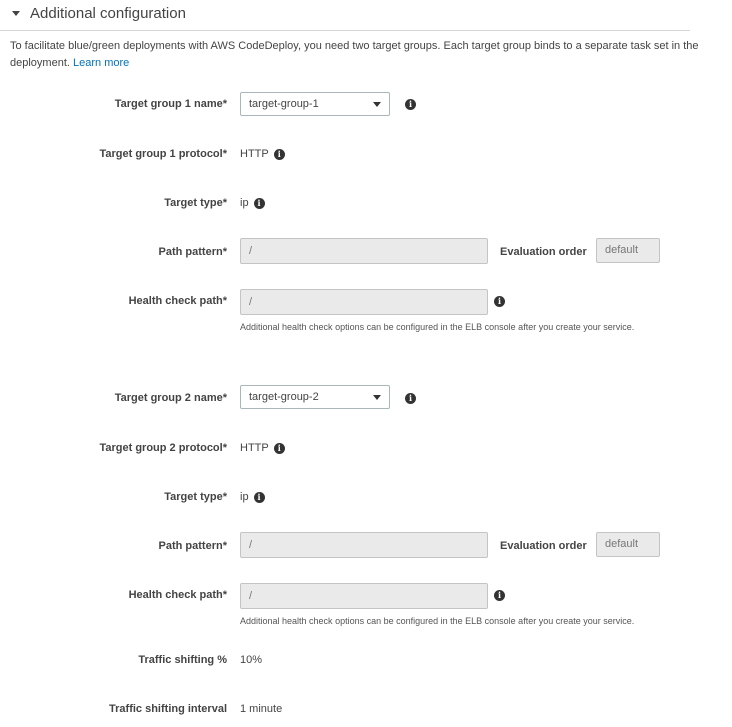 This screenshot has height=727, width=732. What do you see at coordinates (101, 63) in the screenshot?
I see `learn-more-link: Learn more` at bounding box center [101, 63].